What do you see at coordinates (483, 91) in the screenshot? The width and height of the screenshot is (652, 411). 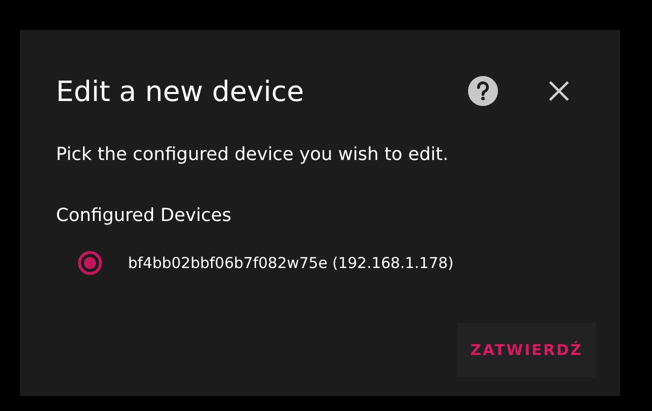 I see `help-icon` at bounding box center [483, 91].